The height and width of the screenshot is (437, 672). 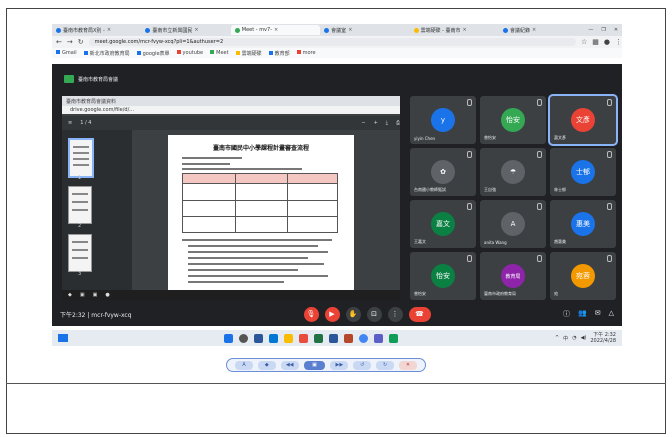 What do you see at coordinates (543, 30) in the screenshot?
I see `browser-tab: 會議紀錄 ×` at bounding box center [543, 30].